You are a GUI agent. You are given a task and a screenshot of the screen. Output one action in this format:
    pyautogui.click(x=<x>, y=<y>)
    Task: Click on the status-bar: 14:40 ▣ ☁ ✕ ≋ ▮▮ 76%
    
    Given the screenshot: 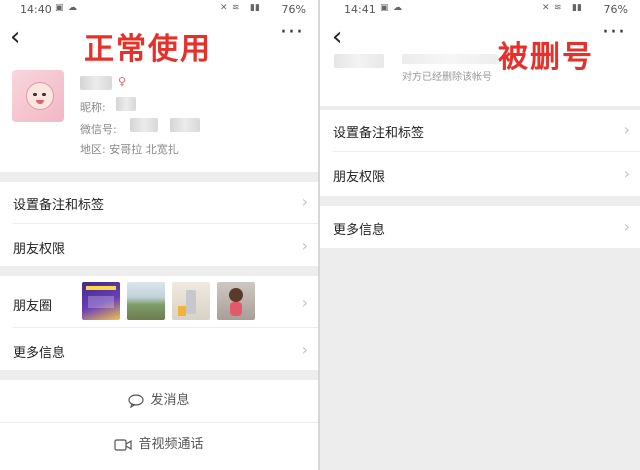 What is the action you would take?
    pyautogui.click(x=159, y=9)
    